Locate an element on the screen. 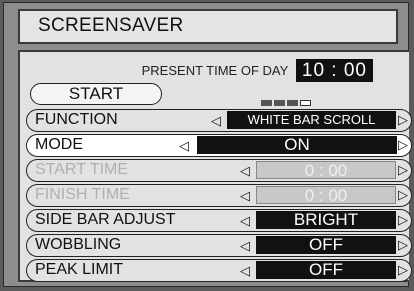 This screenshot has width=414, height=291. function-value: WHITE BAR SCROLL is located at coordinates (311, 120).